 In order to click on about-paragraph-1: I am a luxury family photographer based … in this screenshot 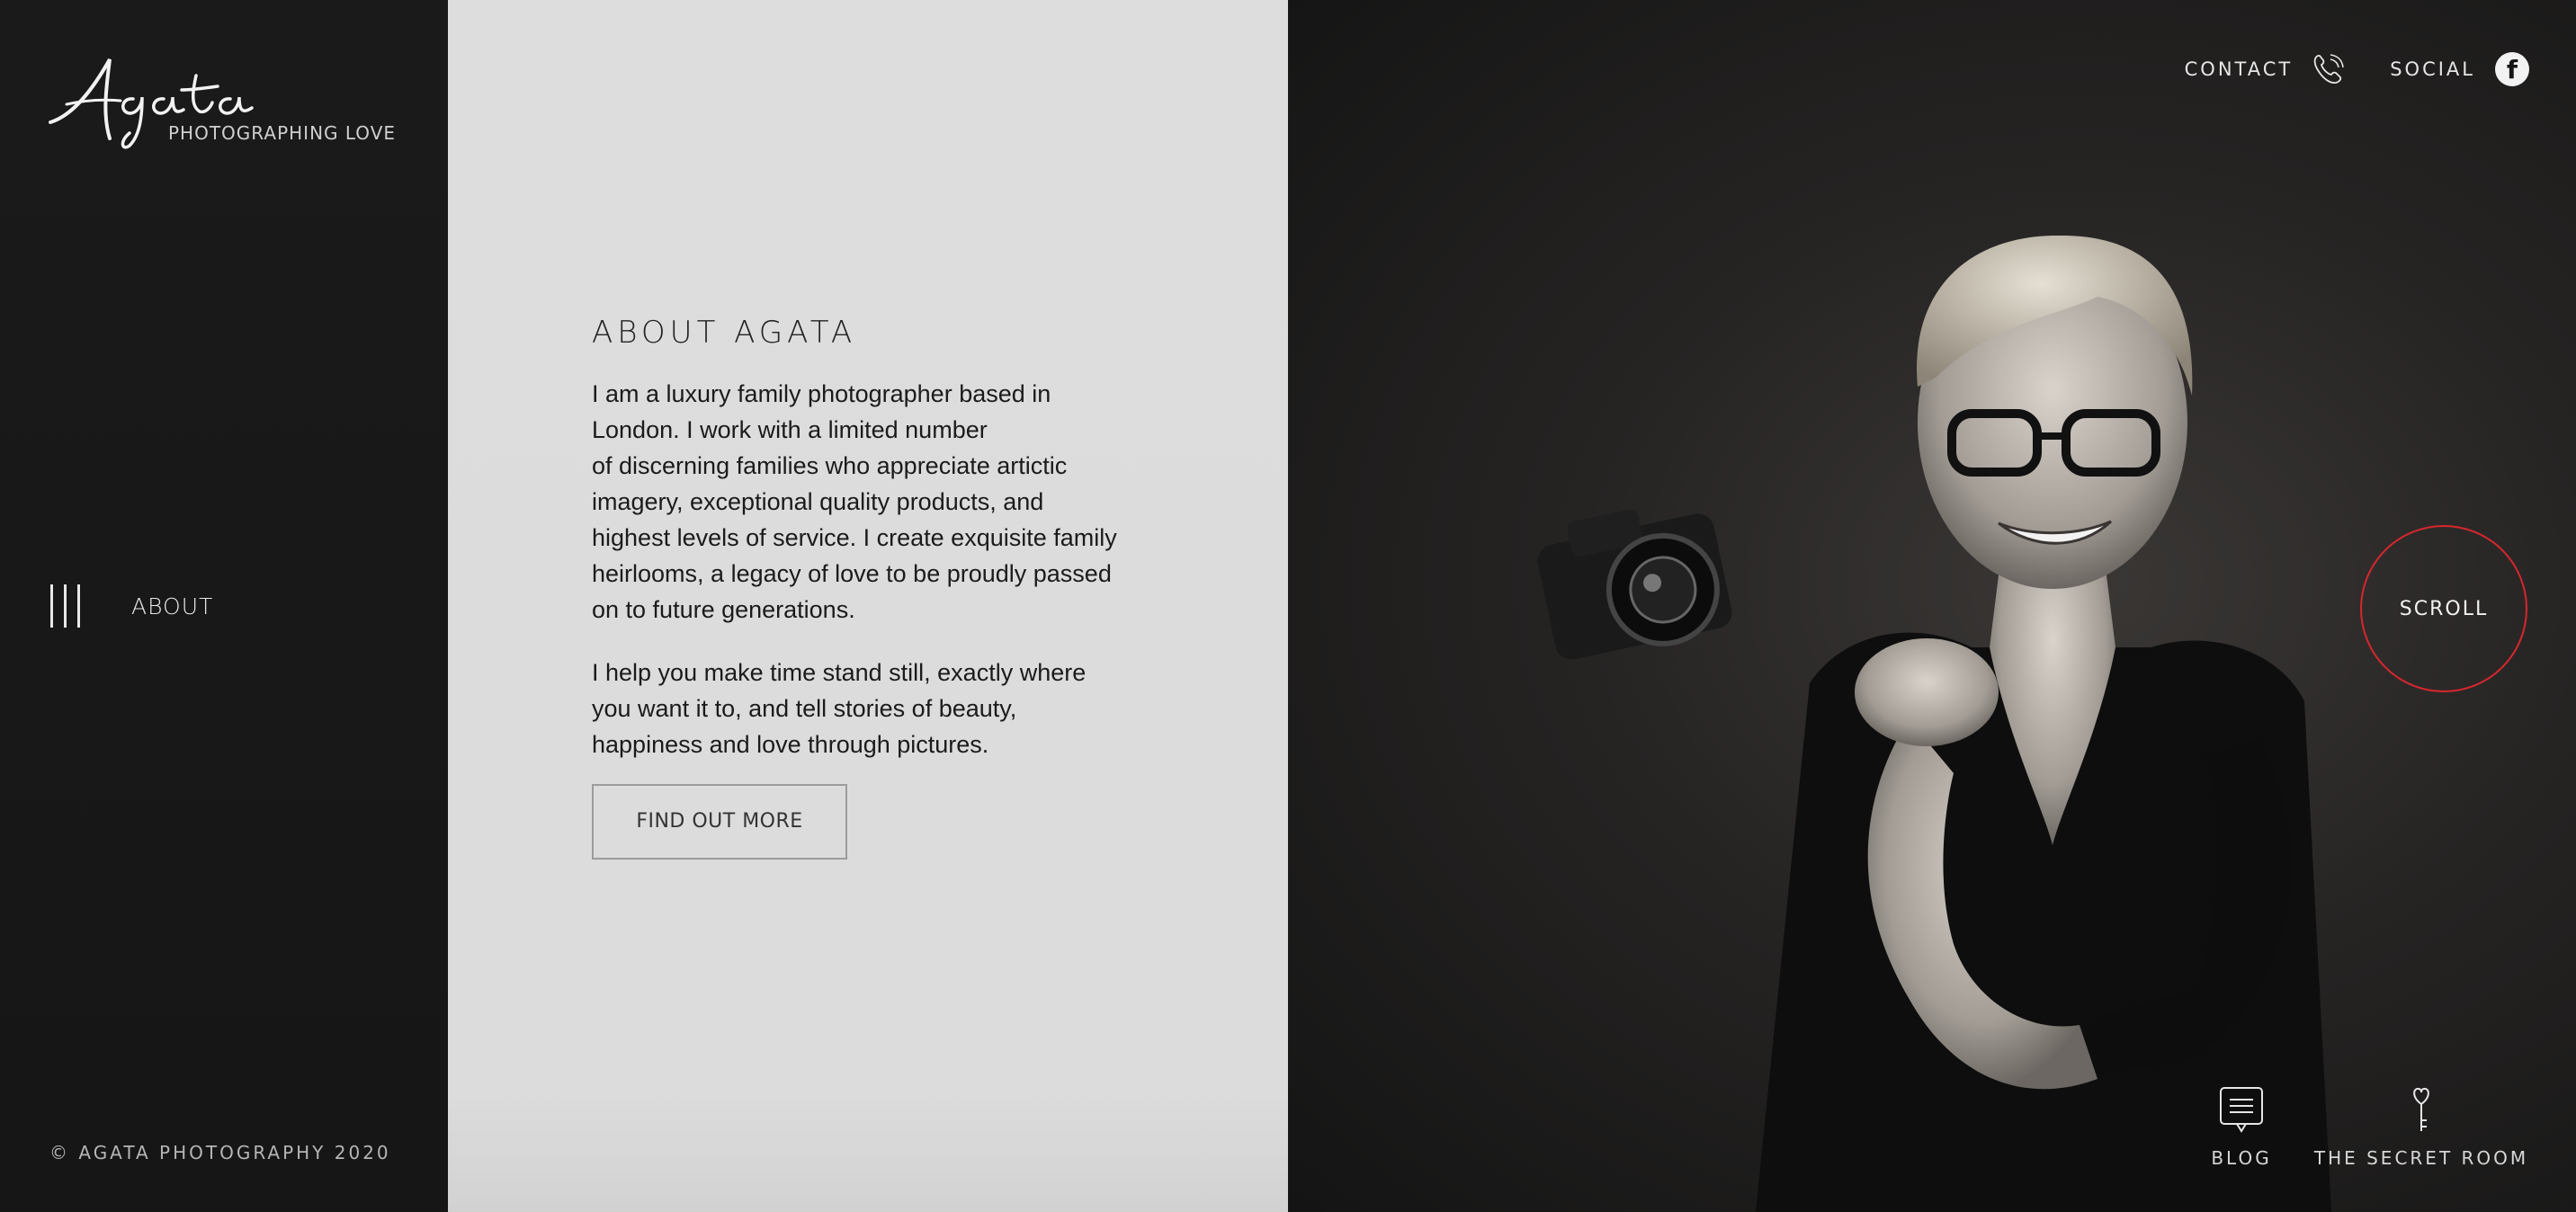, I will do `click(854, 501)`.